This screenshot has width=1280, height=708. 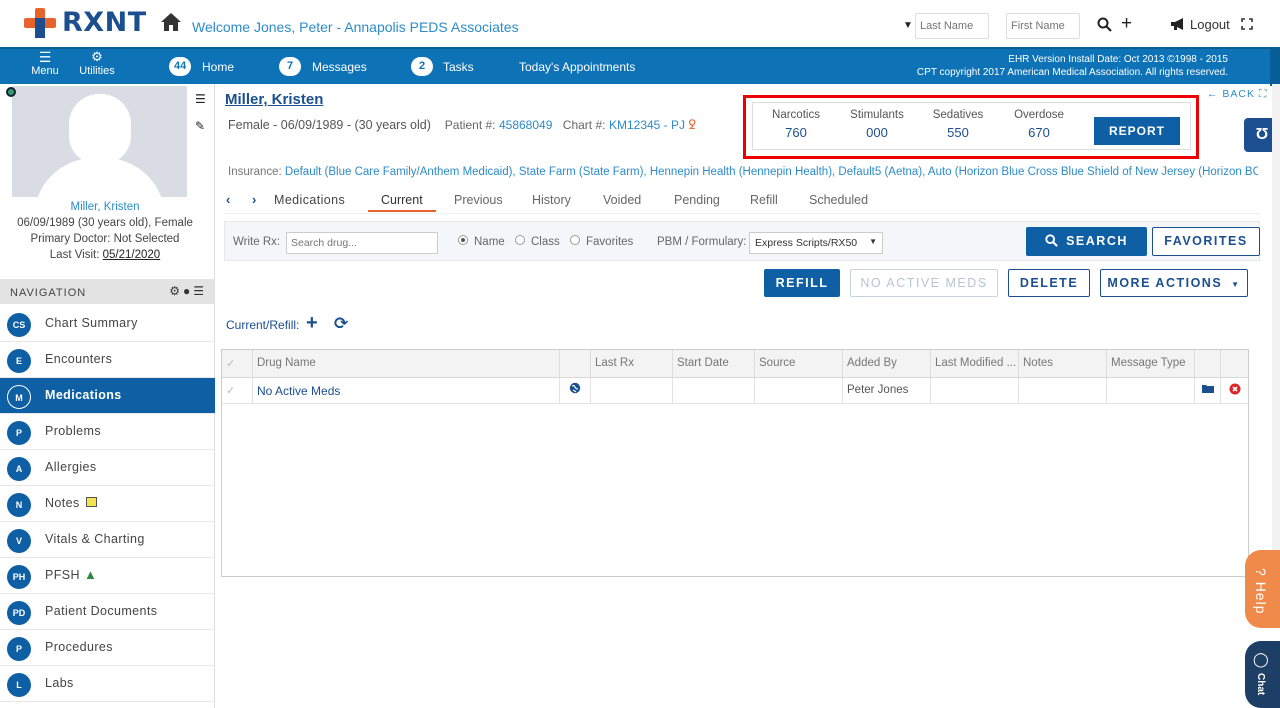 What do you see at coordinates (1104, 24) in the screenshot?
I see `search-icon` at bounding box center [1104, 24].